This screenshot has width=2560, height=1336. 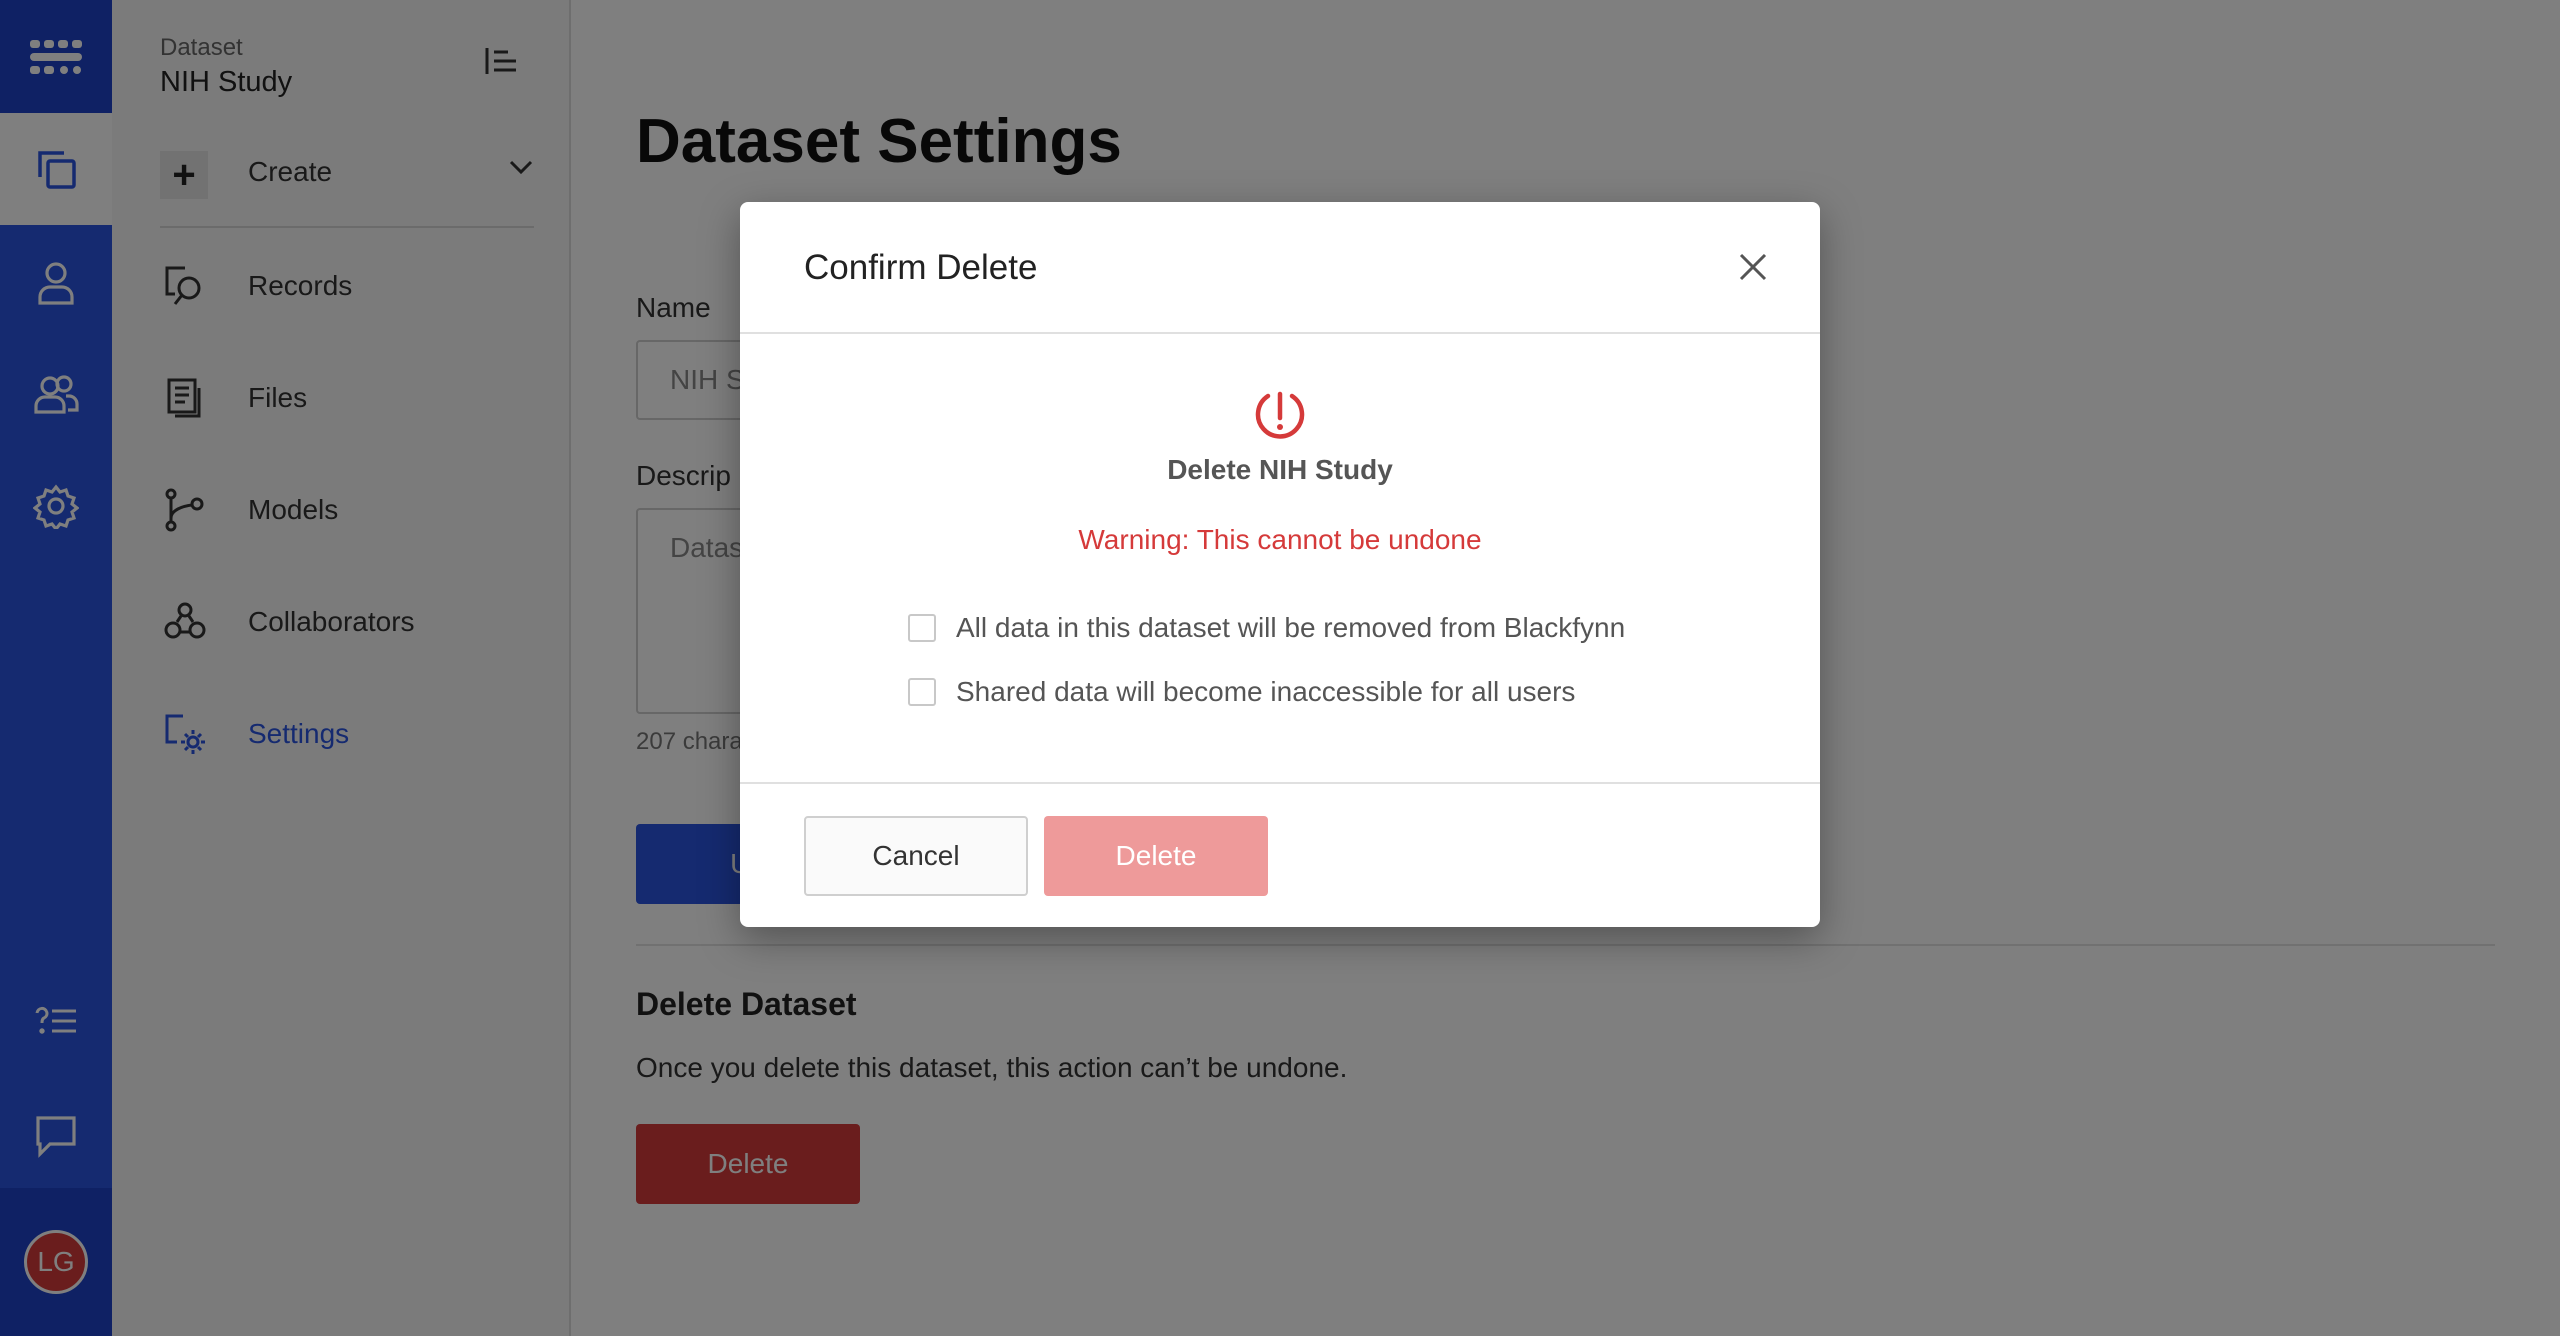 What do you see at coordinates (916, 856) in the screenshot?
I see `cancel-button: Cancel` at bounding box center [916, 856].